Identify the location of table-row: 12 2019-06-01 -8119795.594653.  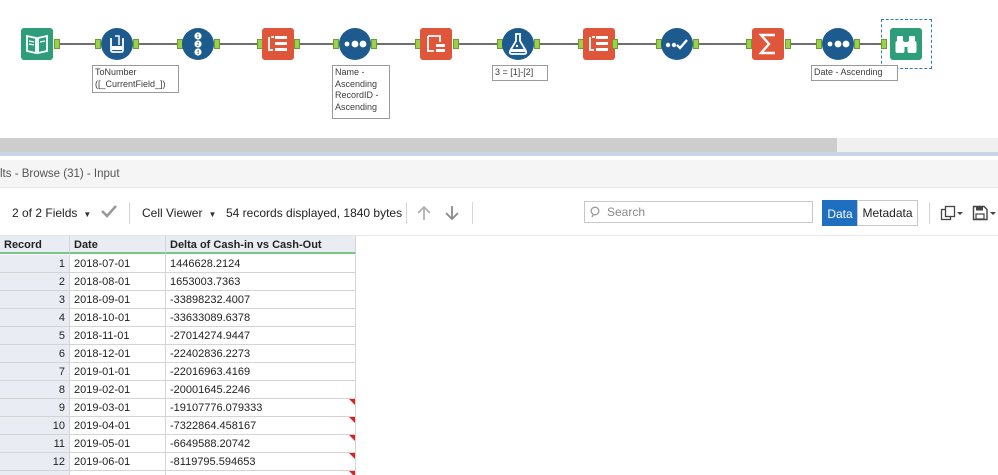
(178, 462).